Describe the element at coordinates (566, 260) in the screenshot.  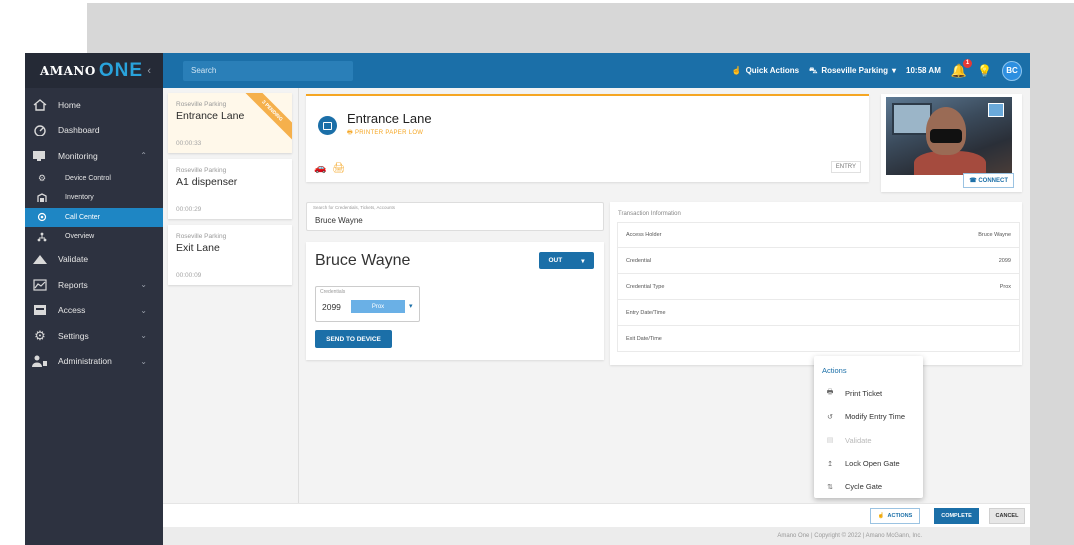
I see `direction-button: OUT ▾` at that location.